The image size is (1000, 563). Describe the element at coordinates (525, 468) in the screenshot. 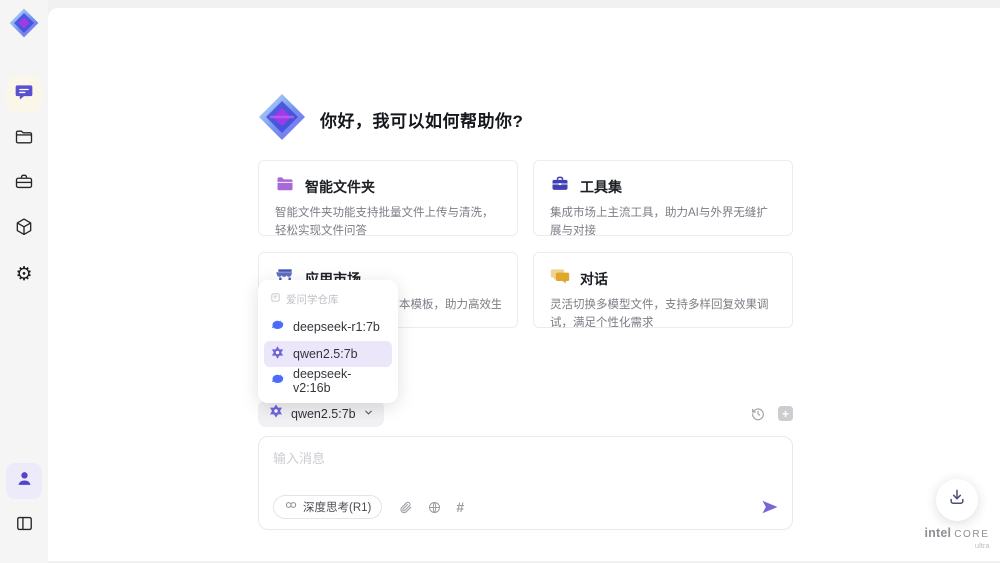

I see `message-input` at that location.